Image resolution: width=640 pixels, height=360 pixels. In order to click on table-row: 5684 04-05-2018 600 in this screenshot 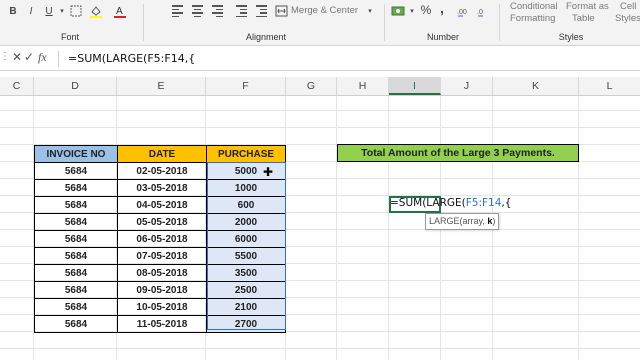, I will do `click(160, 205)`.